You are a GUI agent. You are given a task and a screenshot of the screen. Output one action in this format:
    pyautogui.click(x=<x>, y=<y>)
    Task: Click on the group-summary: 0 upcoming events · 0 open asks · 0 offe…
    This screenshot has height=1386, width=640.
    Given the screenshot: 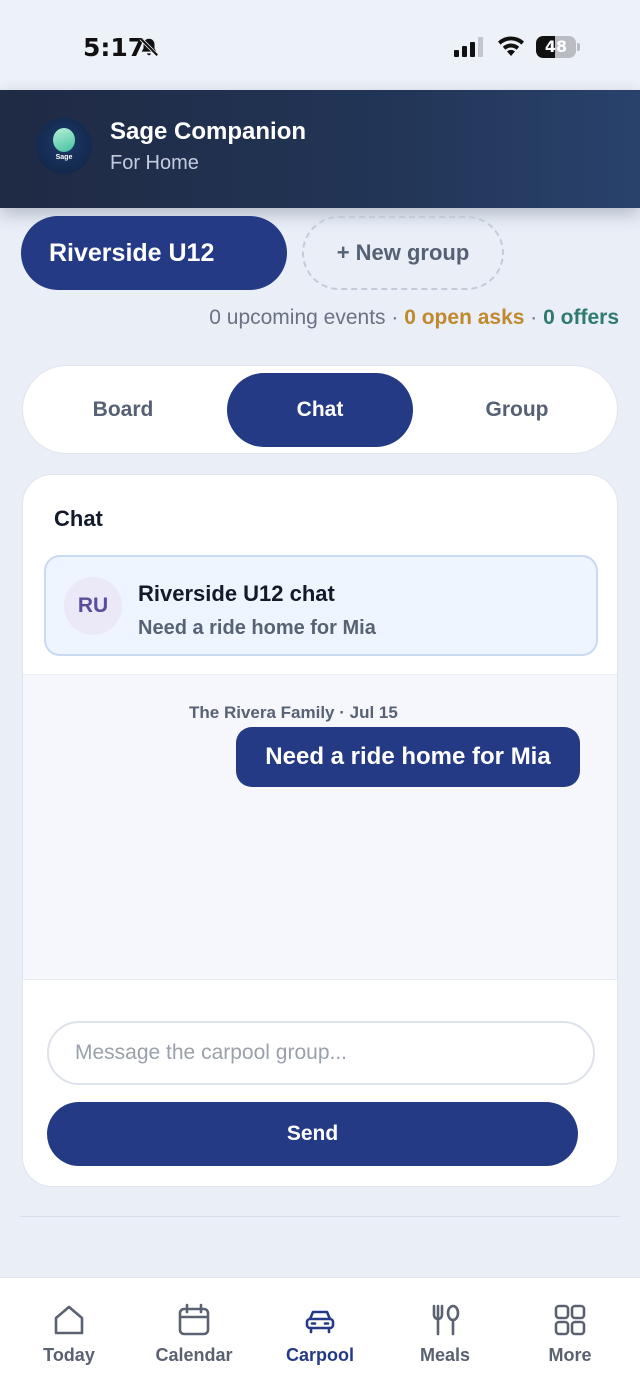 What is the action you would take?
    pyautogui.click(x=414, y=318)
    